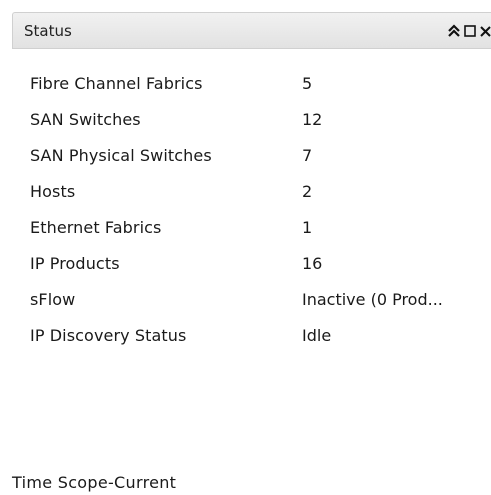 This screenshot has height=495, width=491. Describe the element at coordinates (53, 299) in the screenshot. I see `status-label: sFlow` at that location.